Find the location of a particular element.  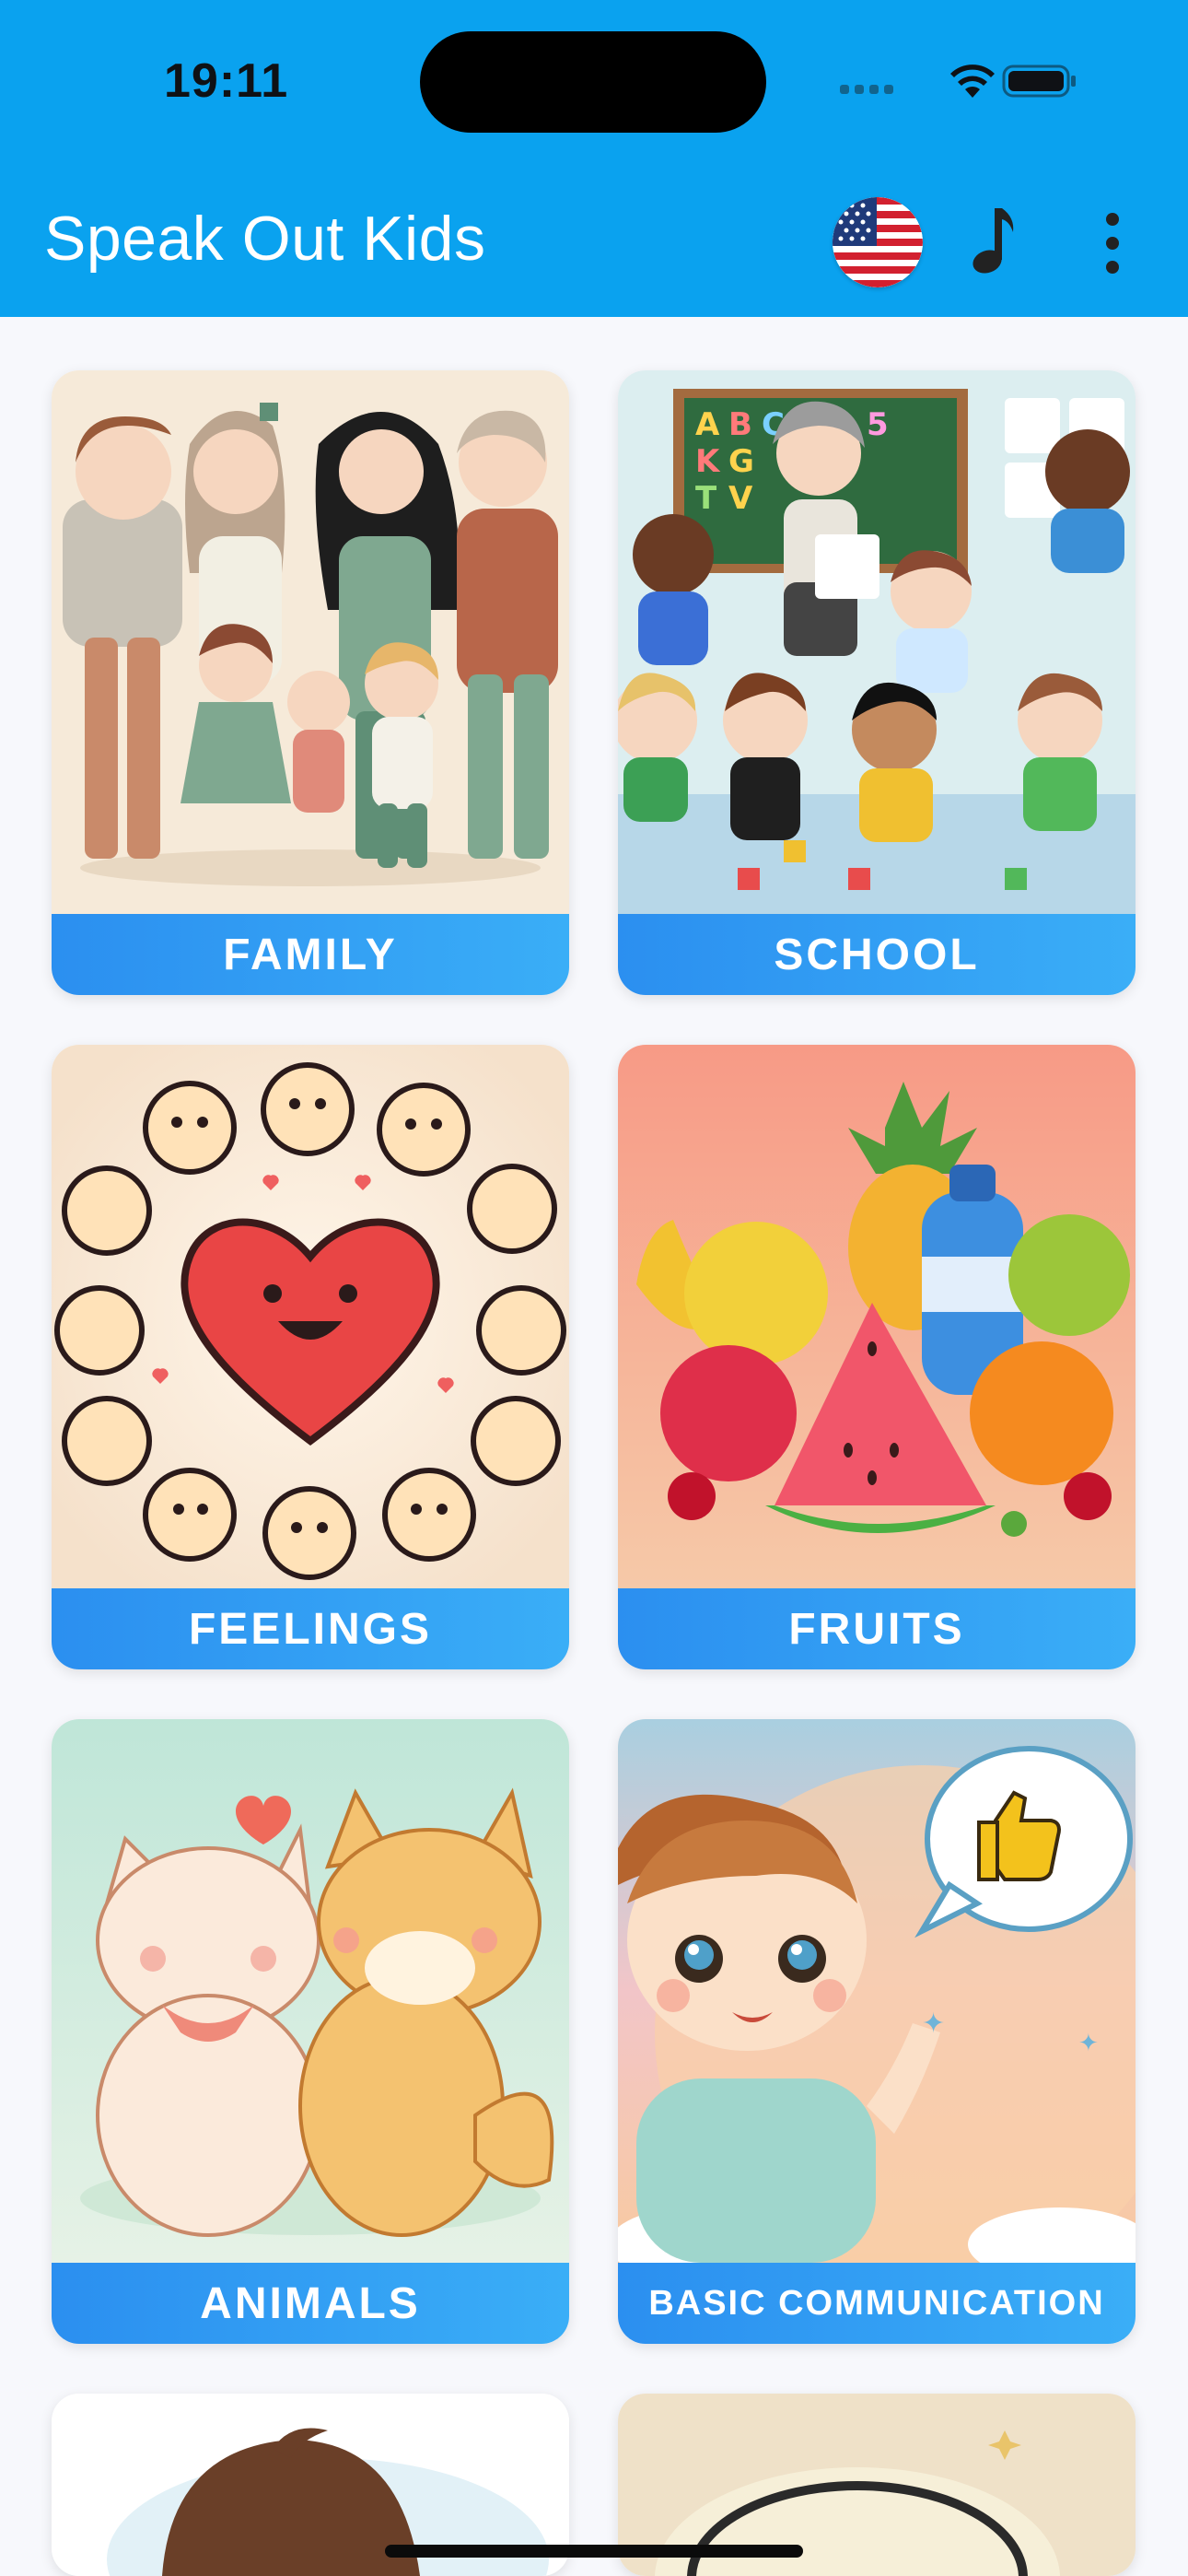

us-flag-icon is located at coordinates (878, 242).